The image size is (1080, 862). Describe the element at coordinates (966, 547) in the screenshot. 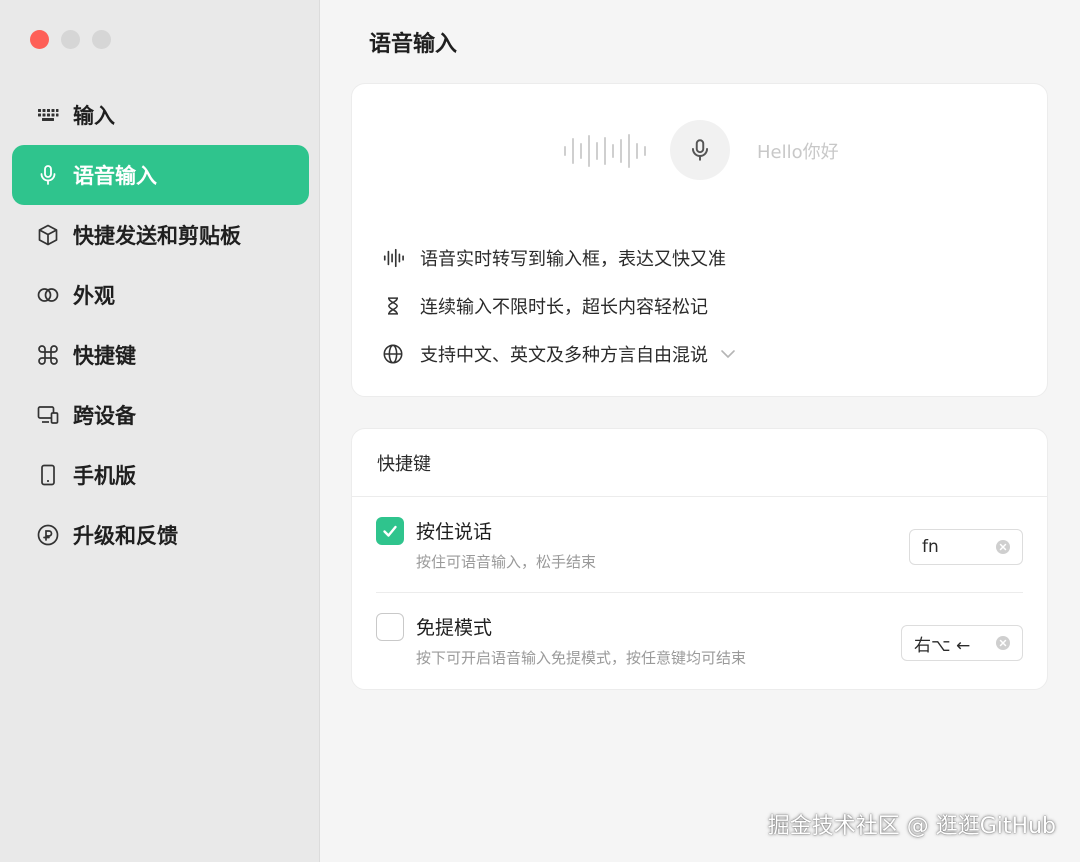

I see `push-to-talk-key-field: fn` at that location.